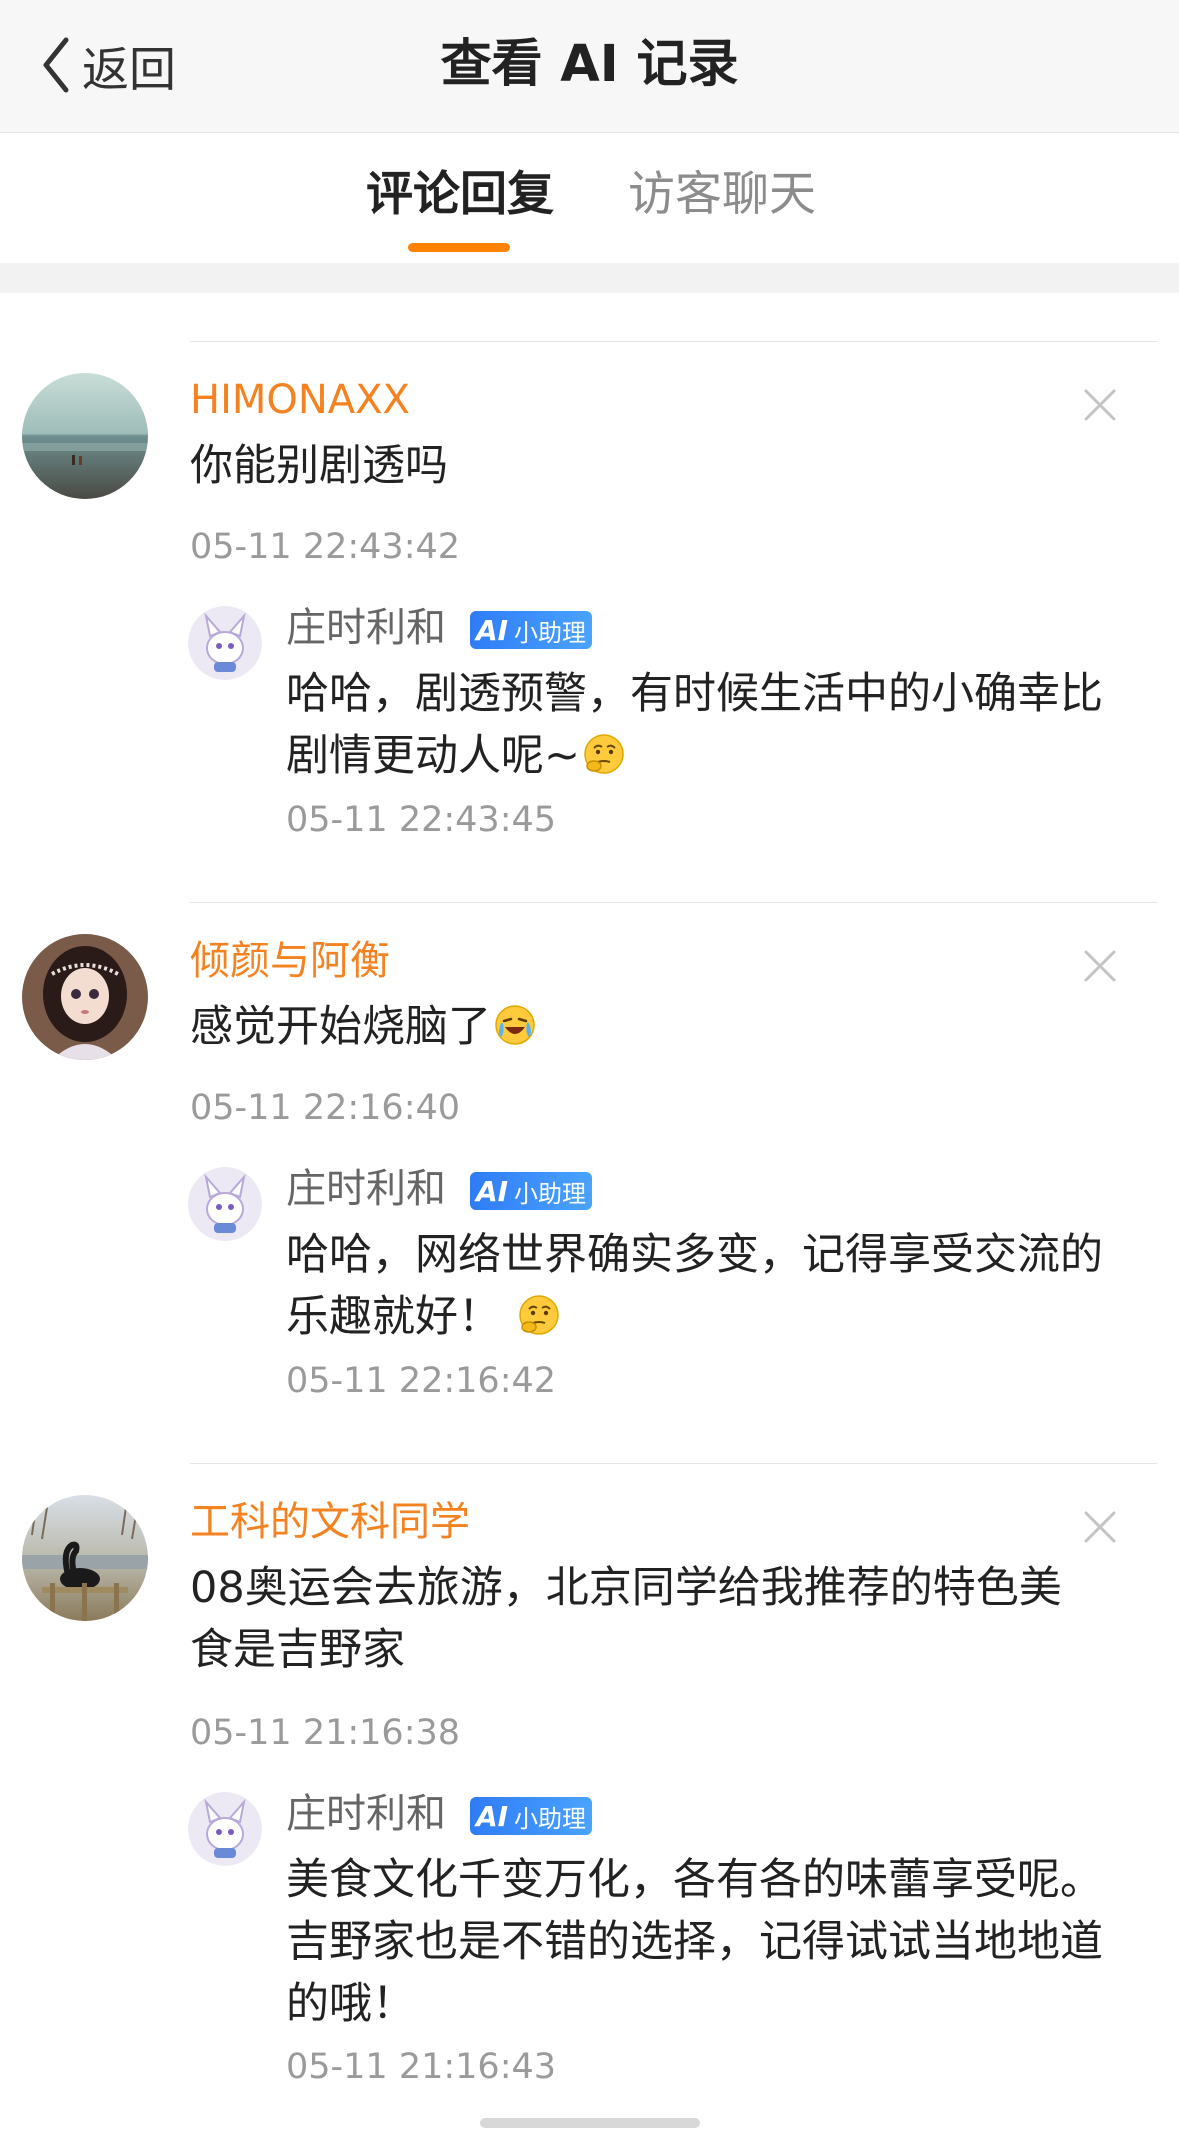 This screenshot has width=1179, height=2145. What do you see at coordinates (325, 547) in the screenshot?
I see `comment-time: 05-11 22:43:42` at bounding box center [325, 547].